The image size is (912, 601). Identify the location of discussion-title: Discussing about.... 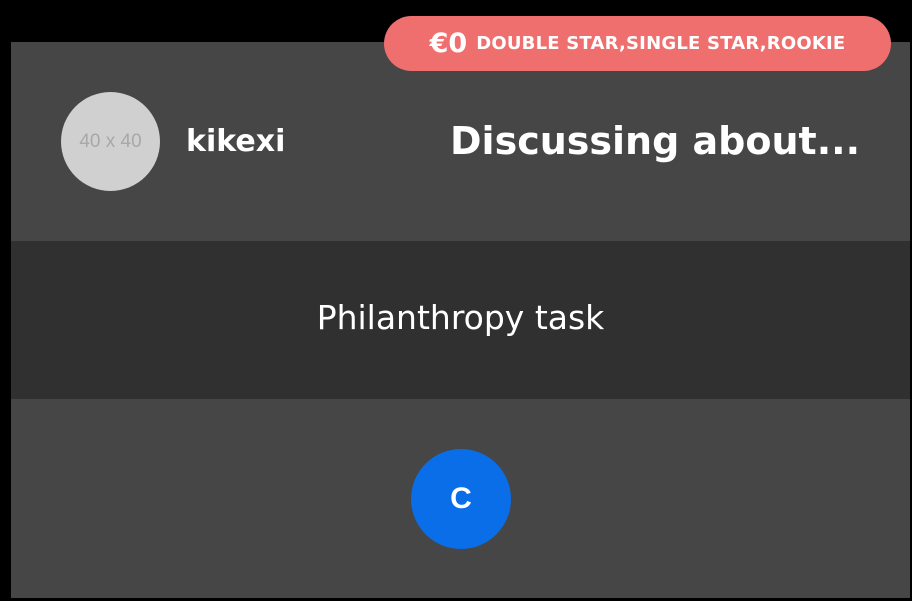
(655, 141).